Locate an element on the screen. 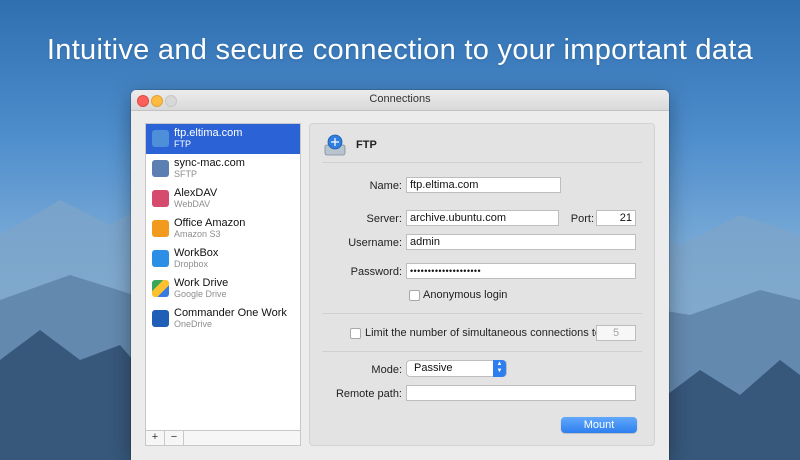 The height and width of the screenshot is (460, 800). connection-name: AlexDAV is located at coordinates (196, 193).